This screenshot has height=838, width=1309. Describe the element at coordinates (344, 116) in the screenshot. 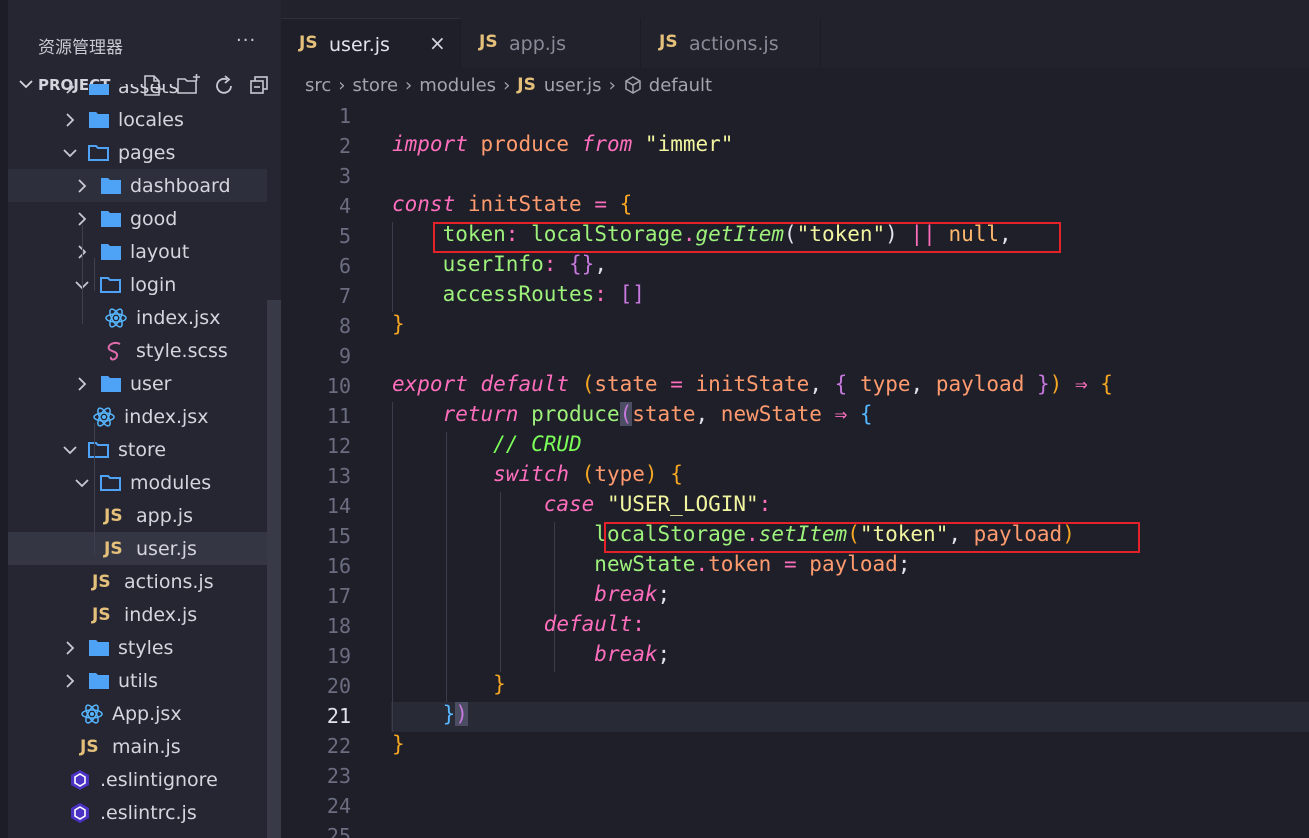

I see `line-number: 1` at that location.